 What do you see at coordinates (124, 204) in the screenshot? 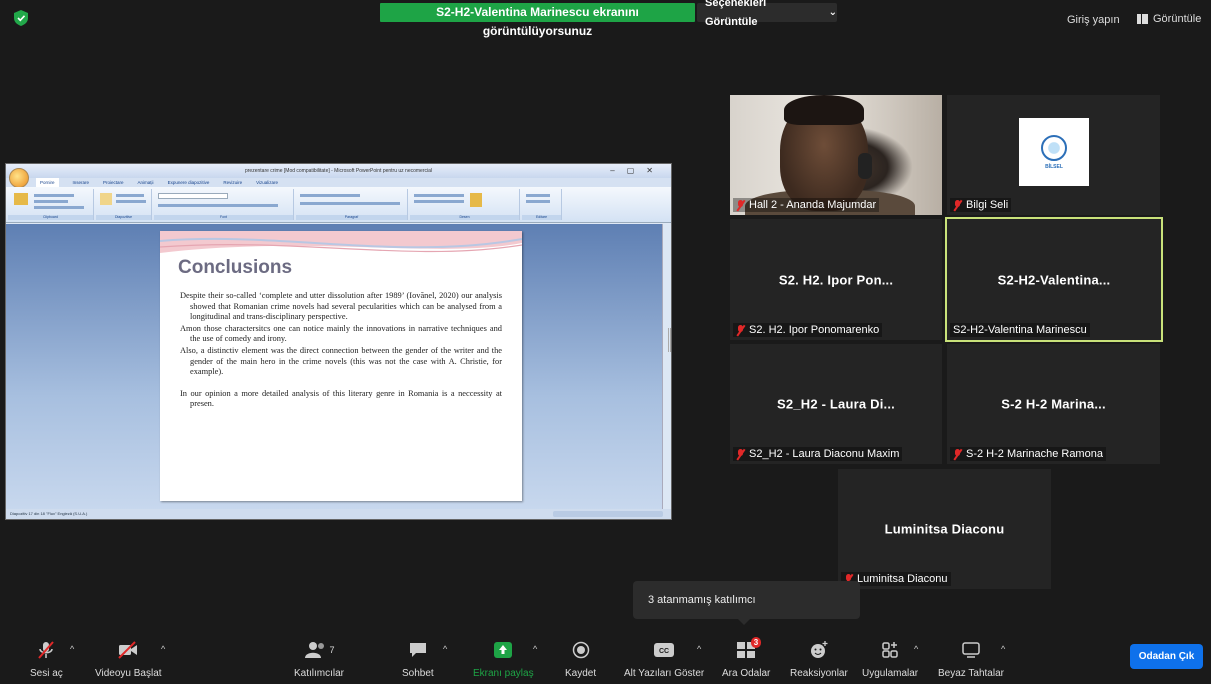
I see `ribbon-group-slides: Diapozitive` at bounding box center [124, 204].